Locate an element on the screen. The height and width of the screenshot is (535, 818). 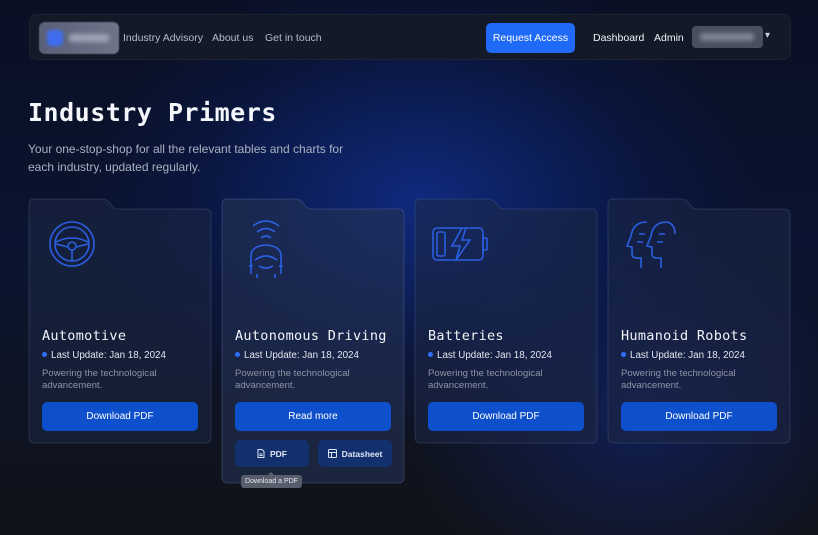
spreadsheet-icon is located at coordinates (332, 453).